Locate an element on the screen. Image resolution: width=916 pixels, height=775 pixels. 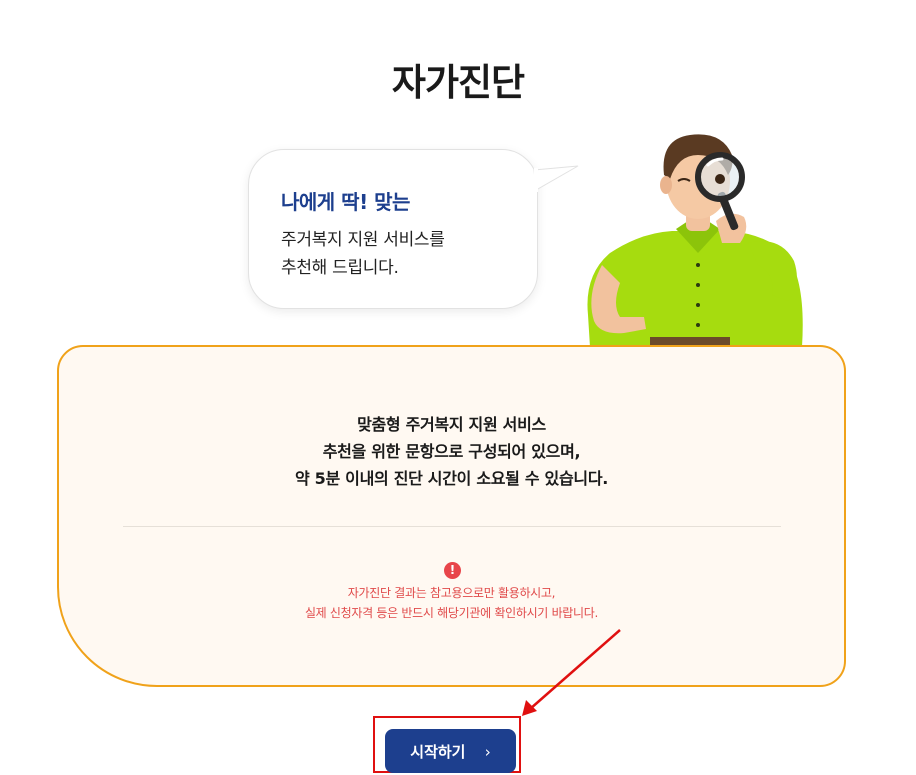
card-line: 추천을 위한 문항으로 구성되어 있으며, is located at coordinates (451, 451).